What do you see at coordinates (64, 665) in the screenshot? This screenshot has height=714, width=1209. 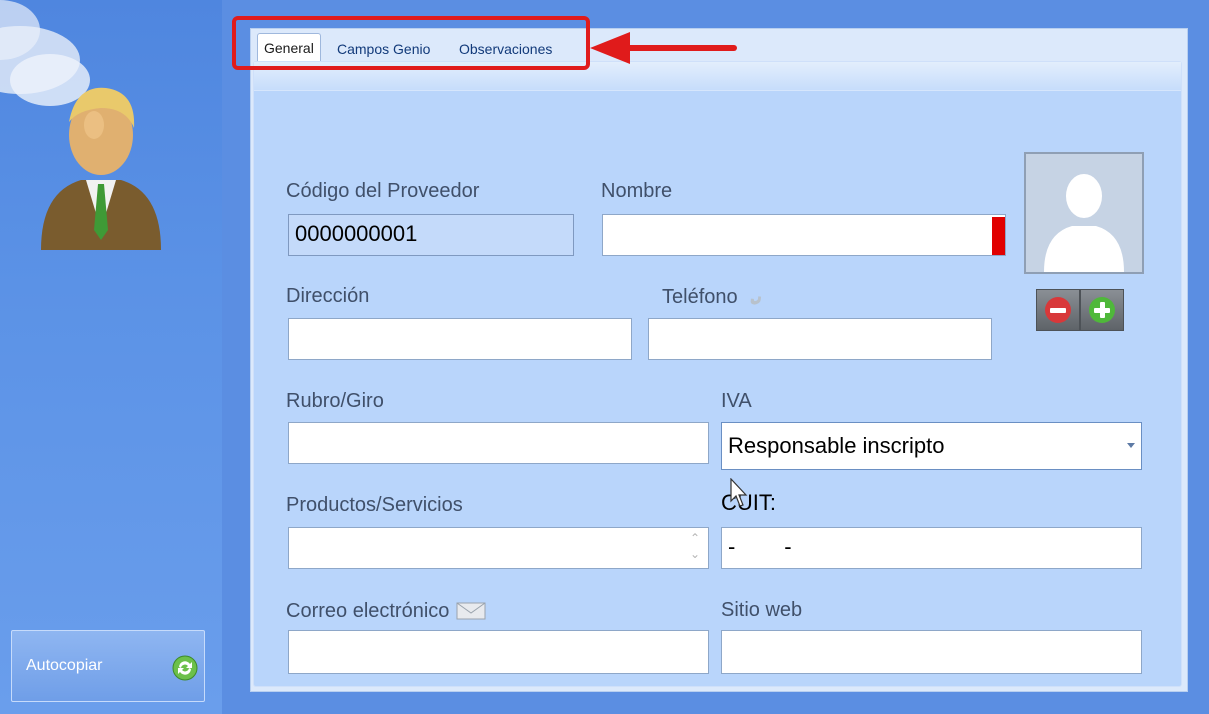 I see `autocopy-label: Autocopiar` at bounding box center [64, 665].